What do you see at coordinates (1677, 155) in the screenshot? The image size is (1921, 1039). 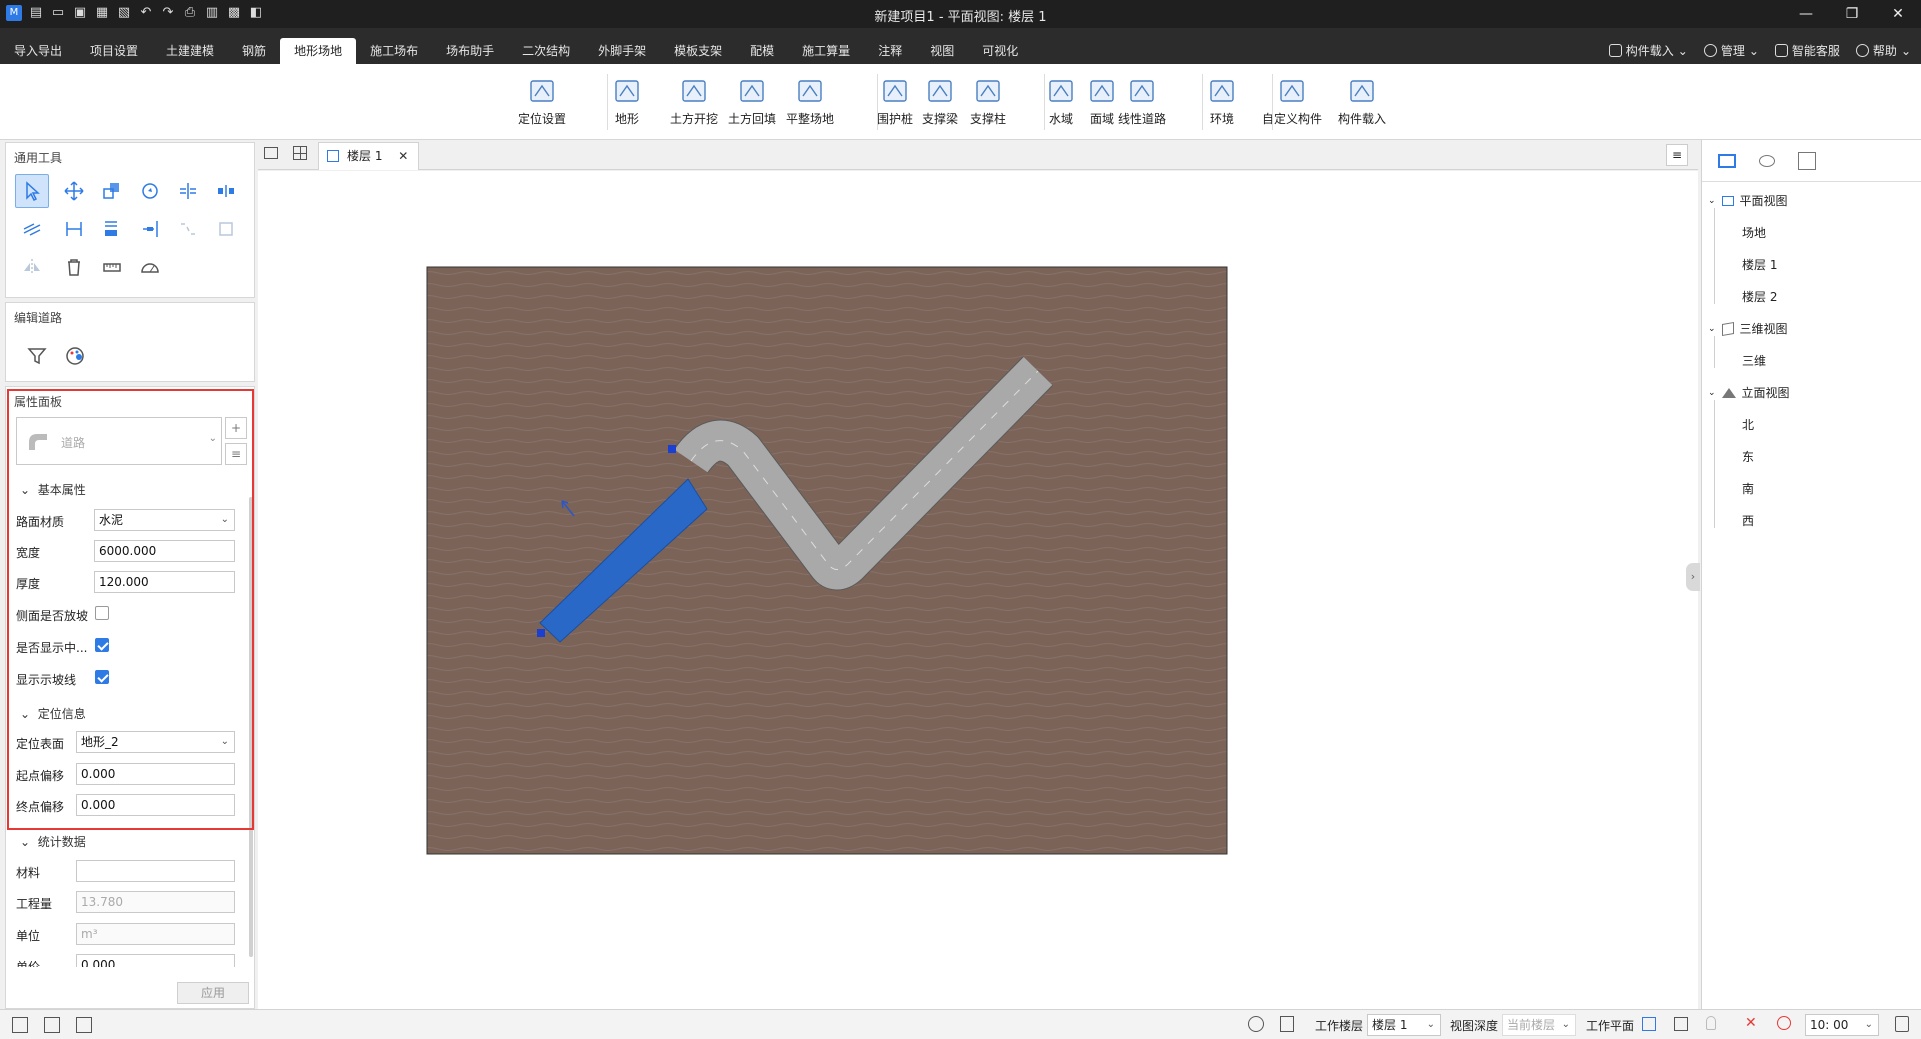 I see `view-list-menu-icon: ≡` at bounding box center [1677, 155].